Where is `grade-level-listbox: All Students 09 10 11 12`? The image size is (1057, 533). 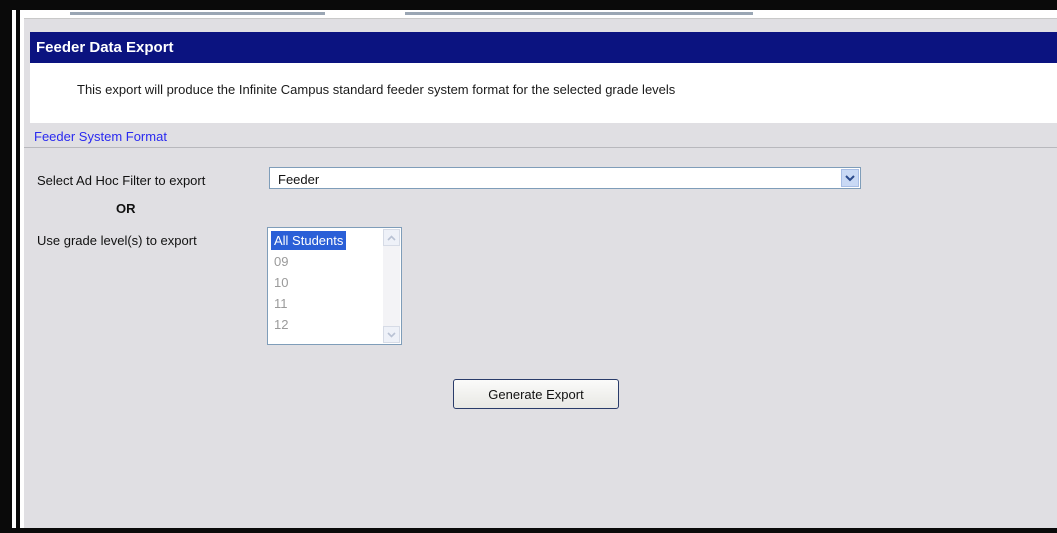
grade-level-listbox: All Students 09 10 11 12 is located at coordinates (334, 286).